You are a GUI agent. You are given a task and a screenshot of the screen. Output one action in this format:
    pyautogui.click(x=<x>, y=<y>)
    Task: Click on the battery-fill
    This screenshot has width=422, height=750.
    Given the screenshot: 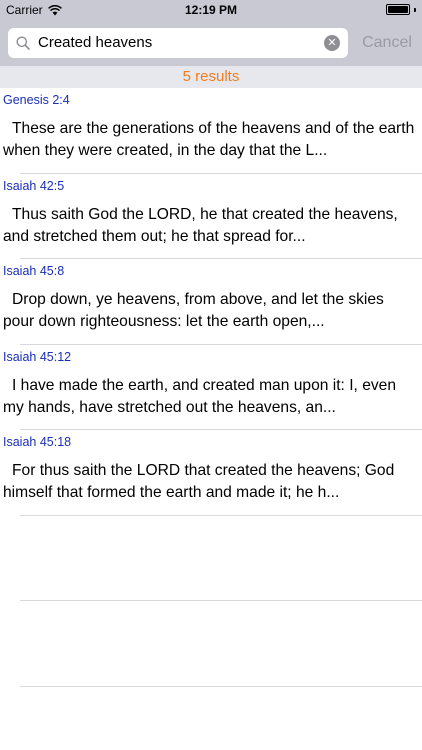 What is the action you would take?
    pyautogui.click(x=398, y=9)
    